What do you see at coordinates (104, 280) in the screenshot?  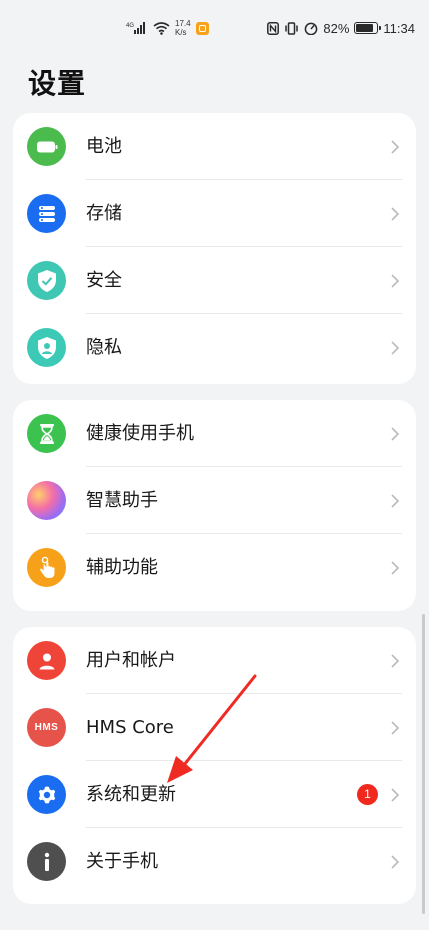 I see `settings-item-label: 安全` at bounding box center [104, 280].